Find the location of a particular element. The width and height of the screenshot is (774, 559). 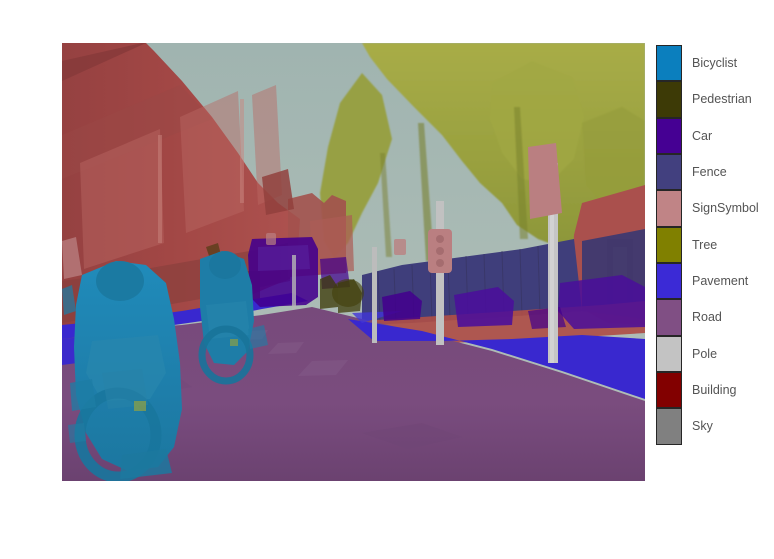

legend-swatch-bicyclist is located at coordinates (669, 63).